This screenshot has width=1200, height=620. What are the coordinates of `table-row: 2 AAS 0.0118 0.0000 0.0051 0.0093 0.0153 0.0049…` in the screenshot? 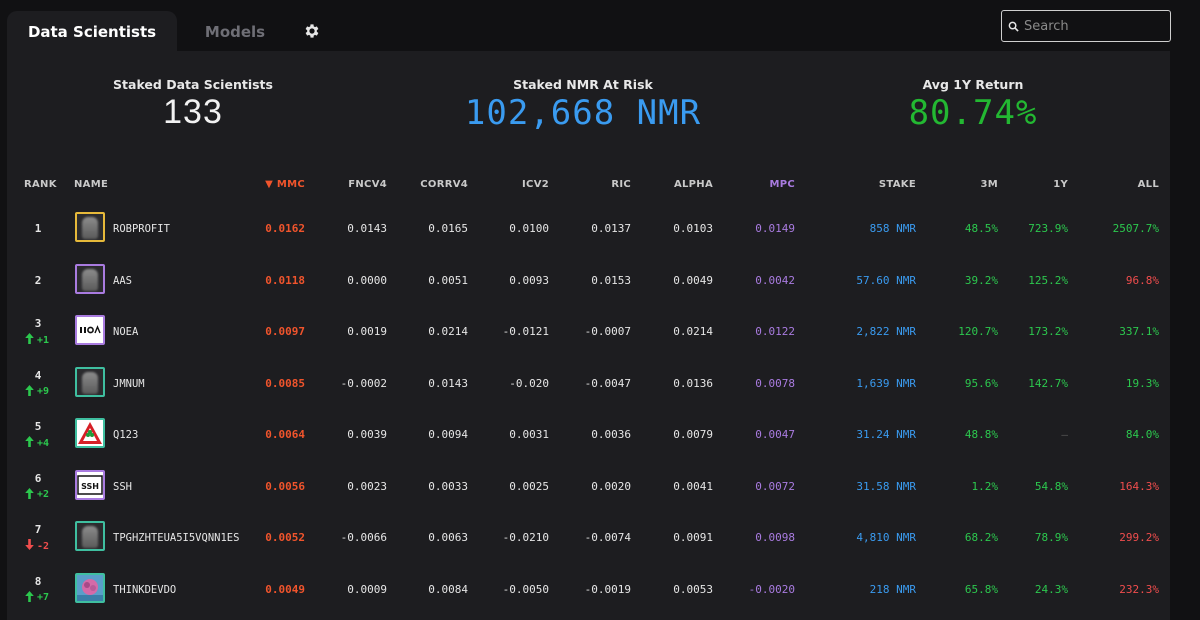 It's located at (588, 281).